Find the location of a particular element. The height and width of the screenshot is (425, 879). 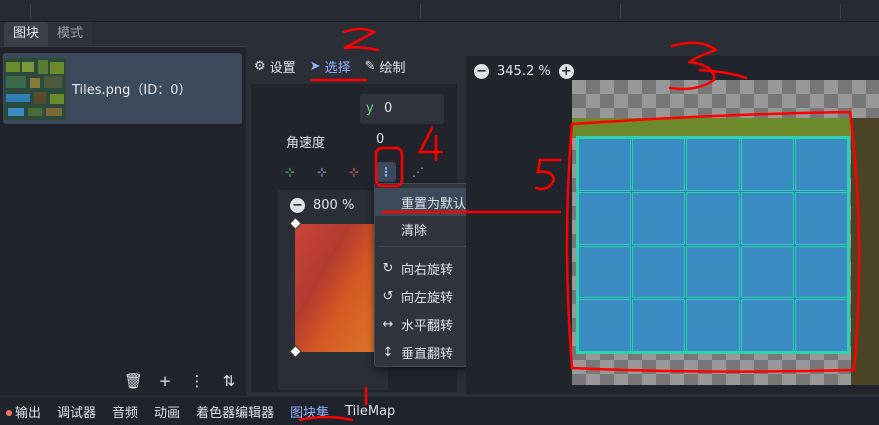

cursor-icon: ➤ is located at coordinates (315, 66).